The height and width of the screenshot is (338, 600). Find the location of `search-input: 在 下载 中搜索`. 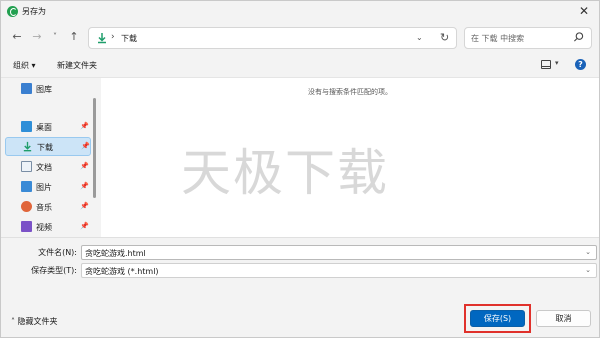

search-input: 在 下载 中搜索 is located at coordinates (528, 38).